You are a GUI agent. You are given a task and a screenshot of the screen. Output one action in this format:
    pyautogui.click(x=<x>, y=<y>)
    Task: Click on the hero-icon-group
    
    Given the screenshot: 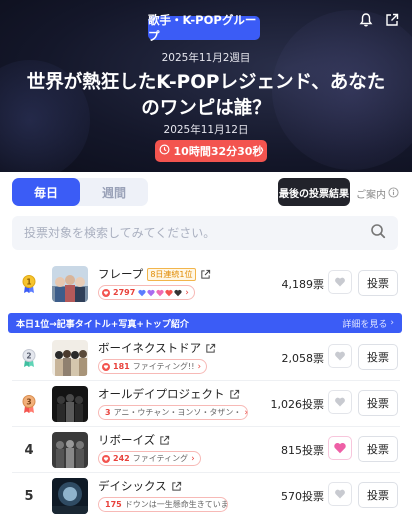 What is the action you would take?
    pyautogui.click(x=379, y=20)
    